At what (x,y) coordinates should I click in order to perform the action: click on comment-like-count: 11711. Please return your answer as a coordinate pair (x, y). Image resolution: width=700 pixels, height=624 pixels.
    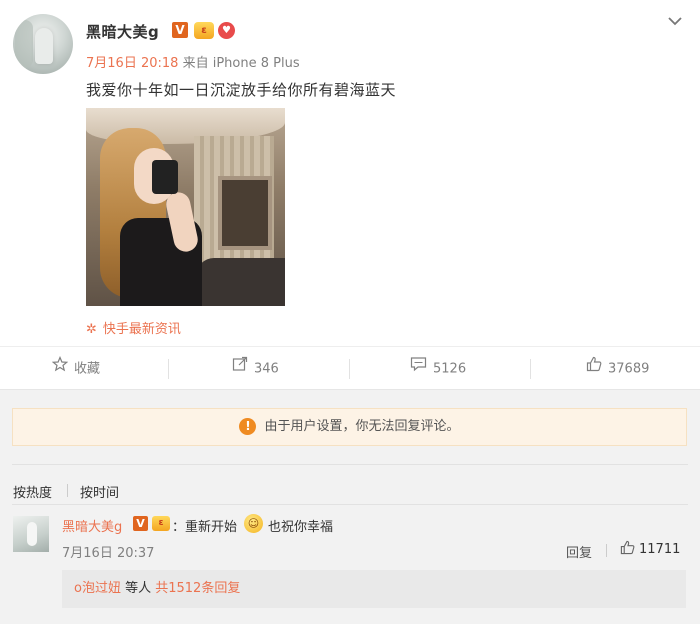
    Looking at the image, I should click on (660, 549).